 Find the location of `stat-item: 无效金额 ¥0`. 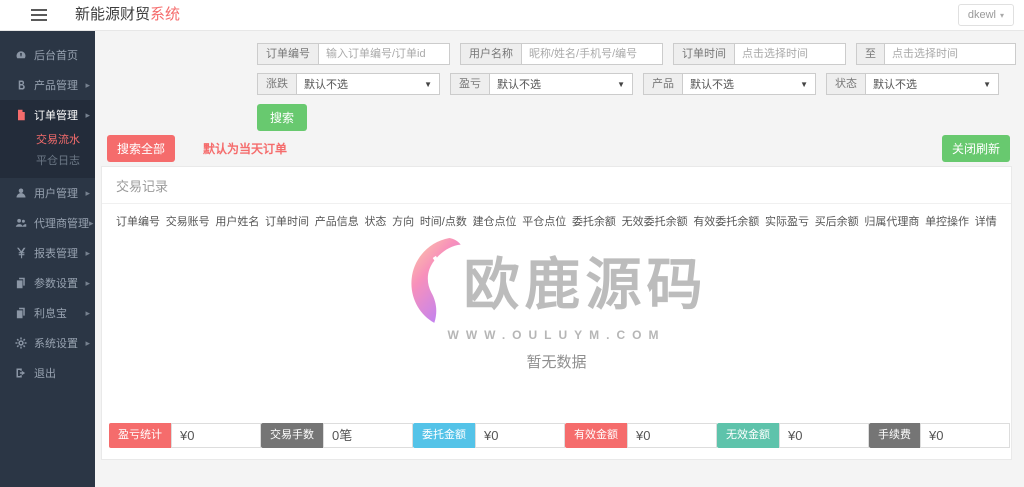

stat-item: 无效金额 ¥0 is located at coordinates (793, 435).